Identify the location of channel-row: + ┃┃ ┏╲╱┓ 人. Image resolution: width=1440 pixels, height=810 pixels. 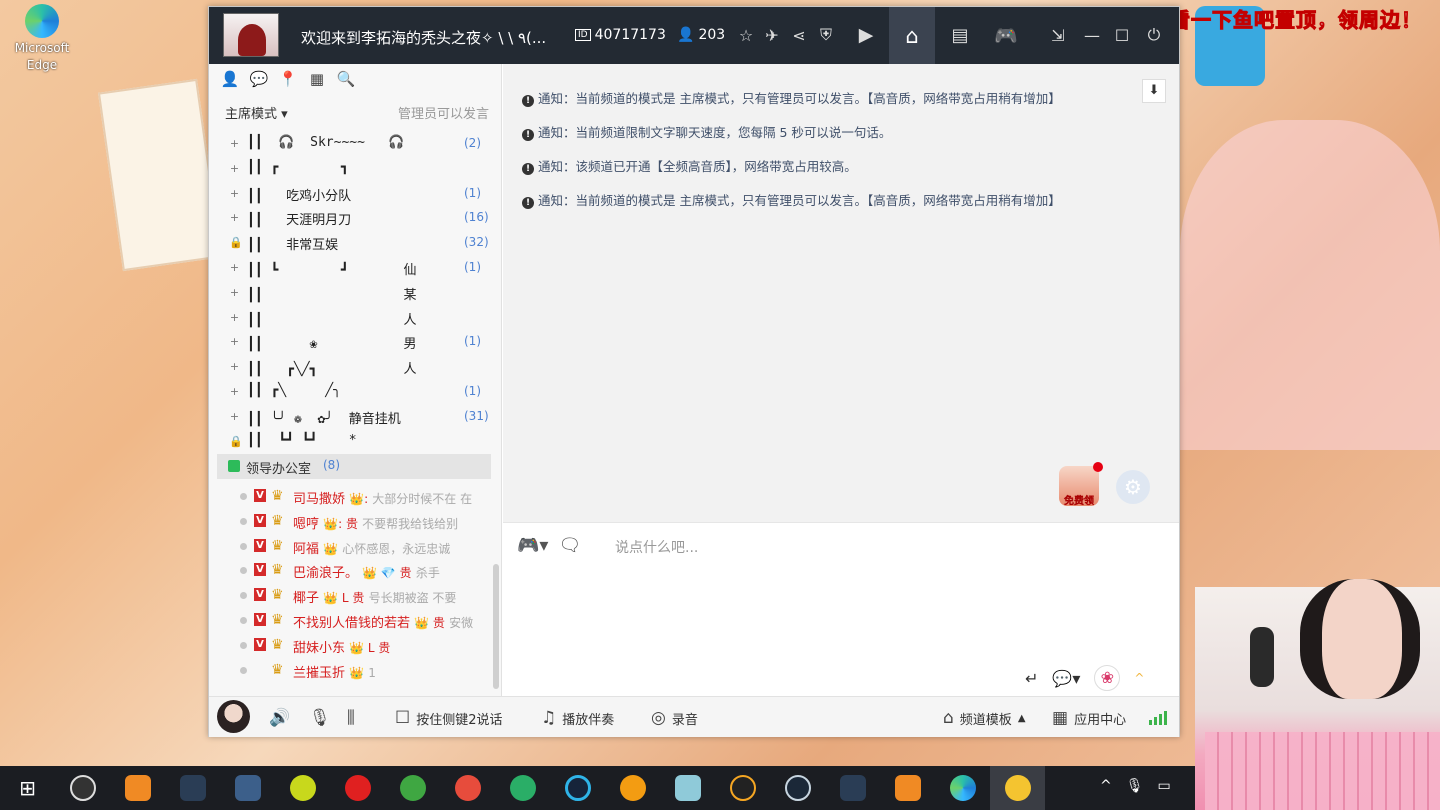
(354, 367).